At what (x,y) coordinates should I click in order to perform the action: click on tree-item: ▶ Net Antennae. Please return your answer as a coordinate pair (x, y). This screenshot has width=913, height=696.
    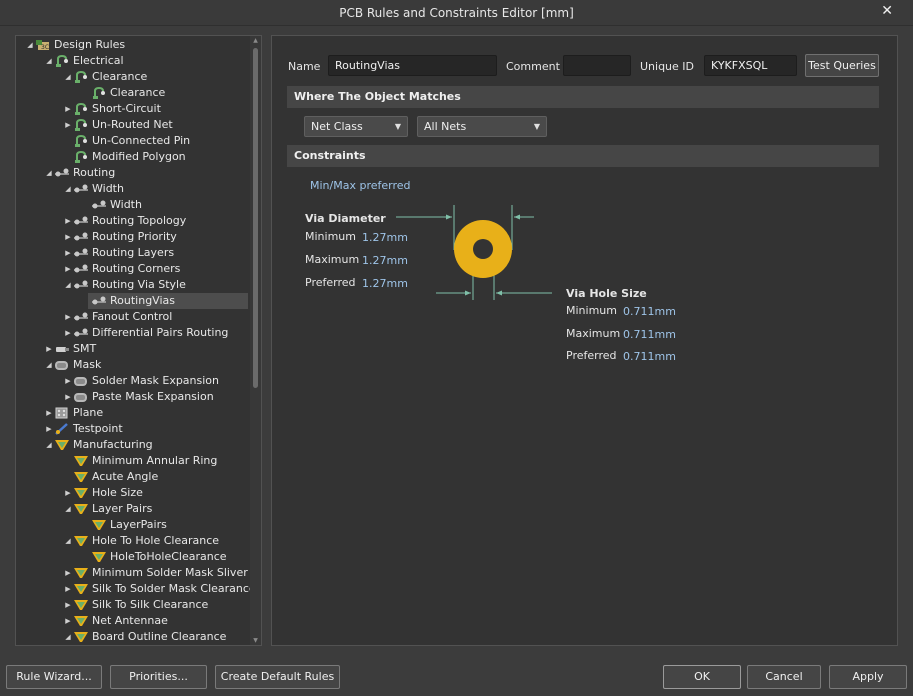
    Looking at the image, I should click on (138, 621).